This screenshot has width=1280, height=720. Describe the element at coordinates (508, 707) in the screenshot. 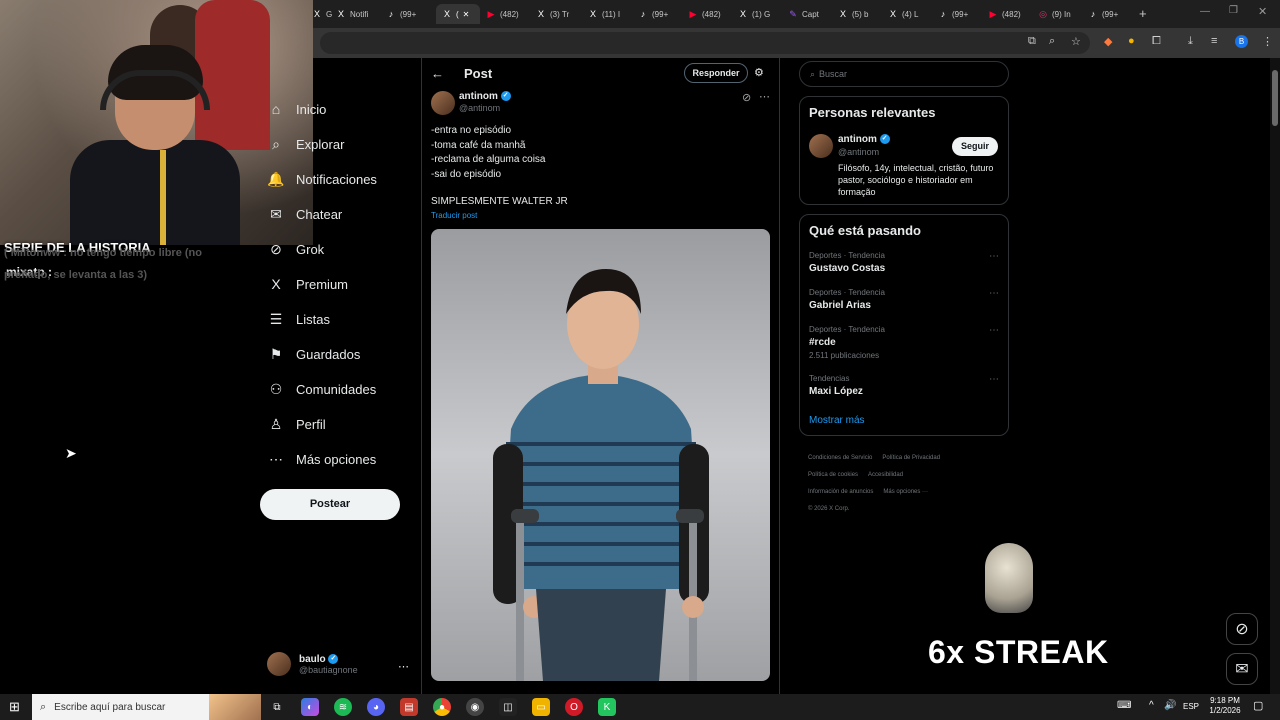

I see `capcut-icon: ◫` at that location.